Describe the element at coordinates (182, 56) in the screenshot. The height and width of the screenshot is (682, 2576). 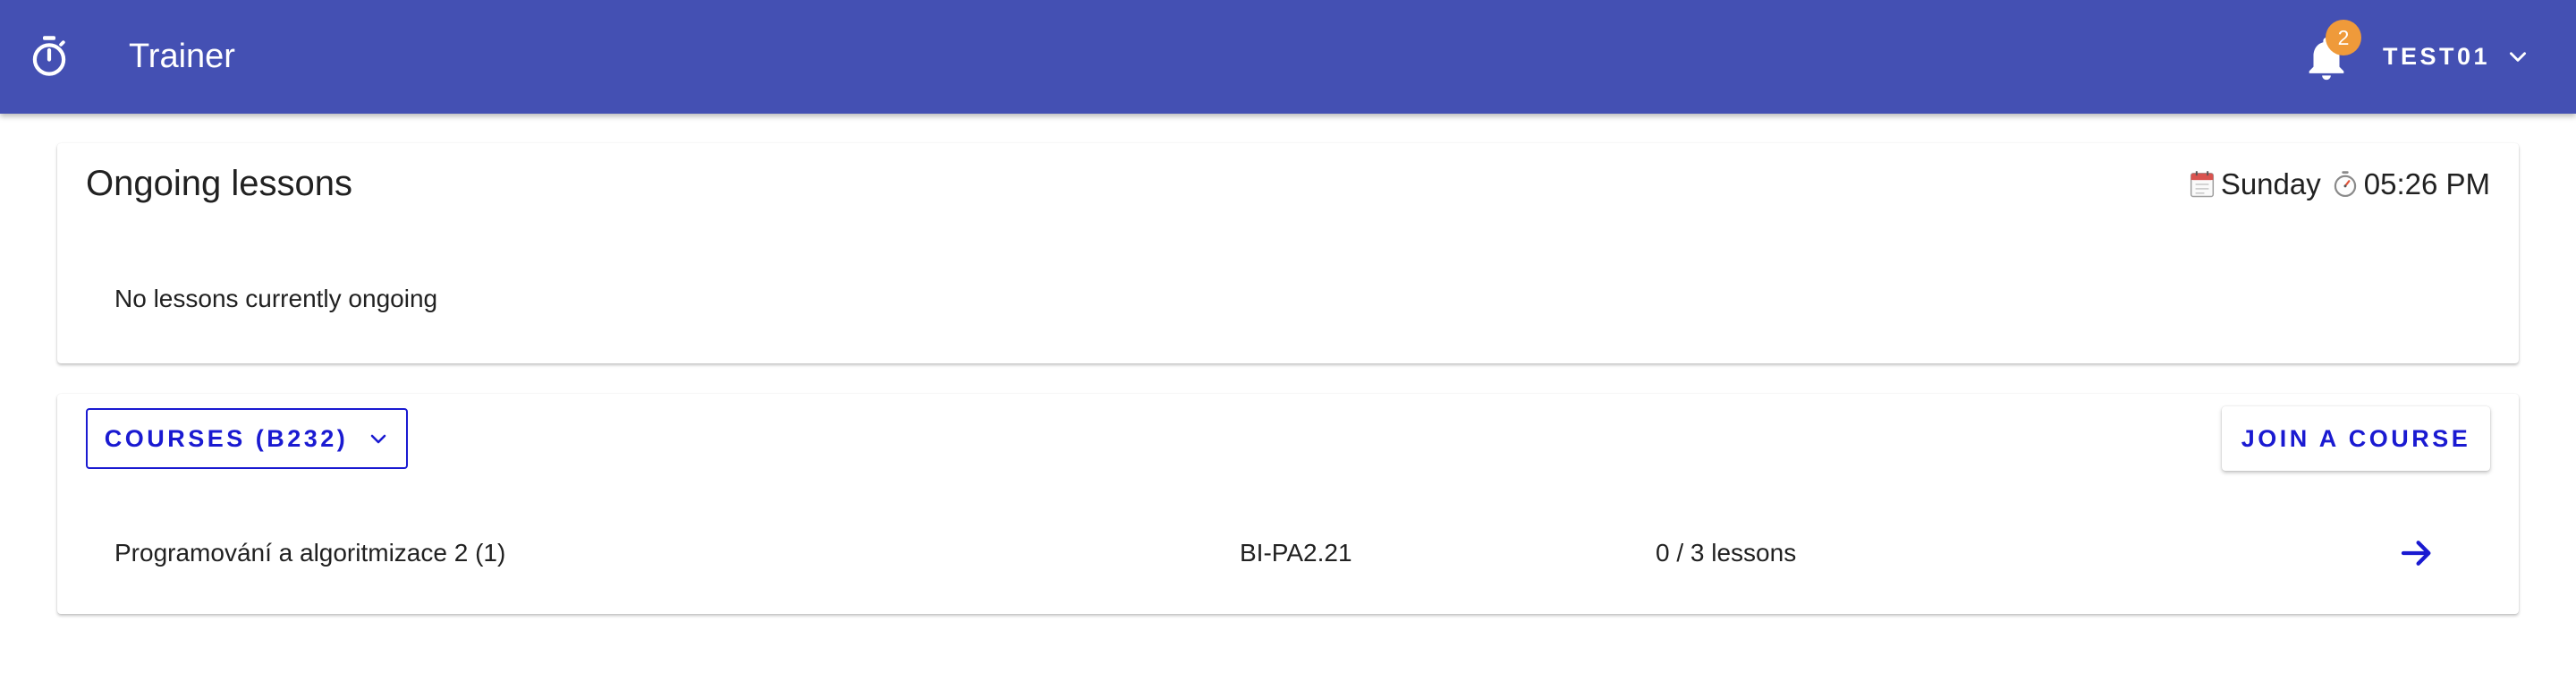
I see `app-title: Trainer` at that location.